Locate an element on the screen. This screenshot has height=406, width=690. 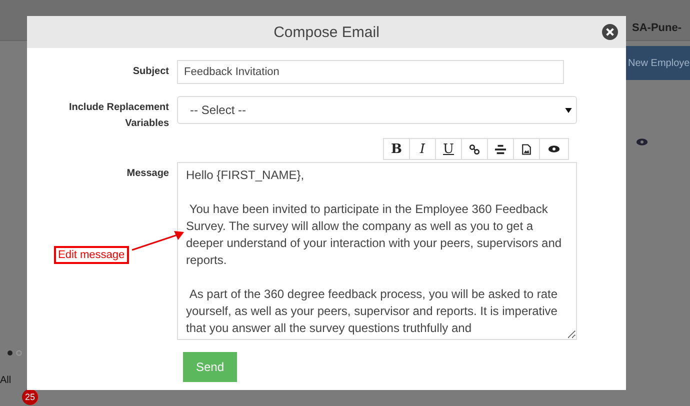
link-icon is located at coordinates (474, 149).